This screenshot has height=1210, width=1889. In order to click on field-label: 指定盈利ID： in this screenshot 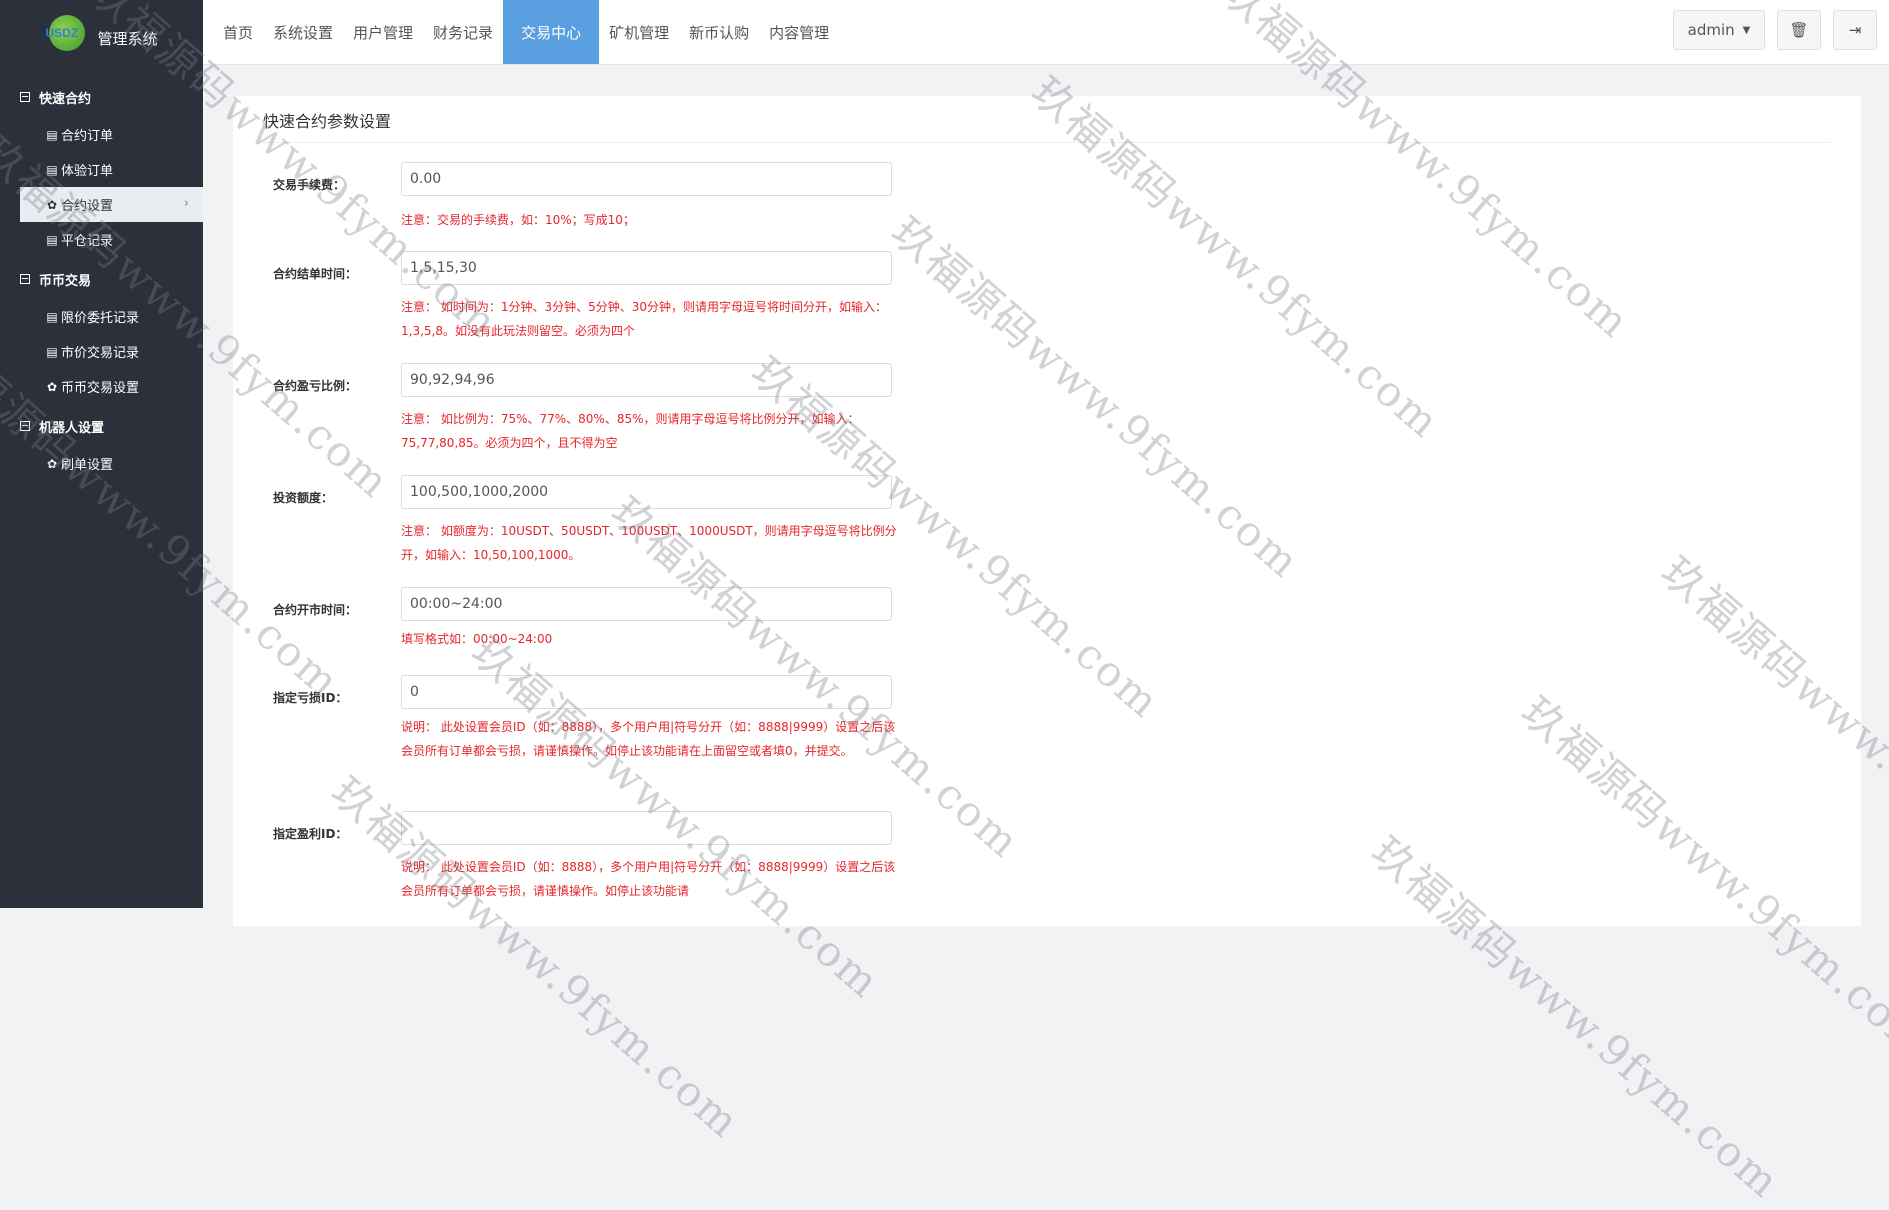, I will do `click(310, 834)`.